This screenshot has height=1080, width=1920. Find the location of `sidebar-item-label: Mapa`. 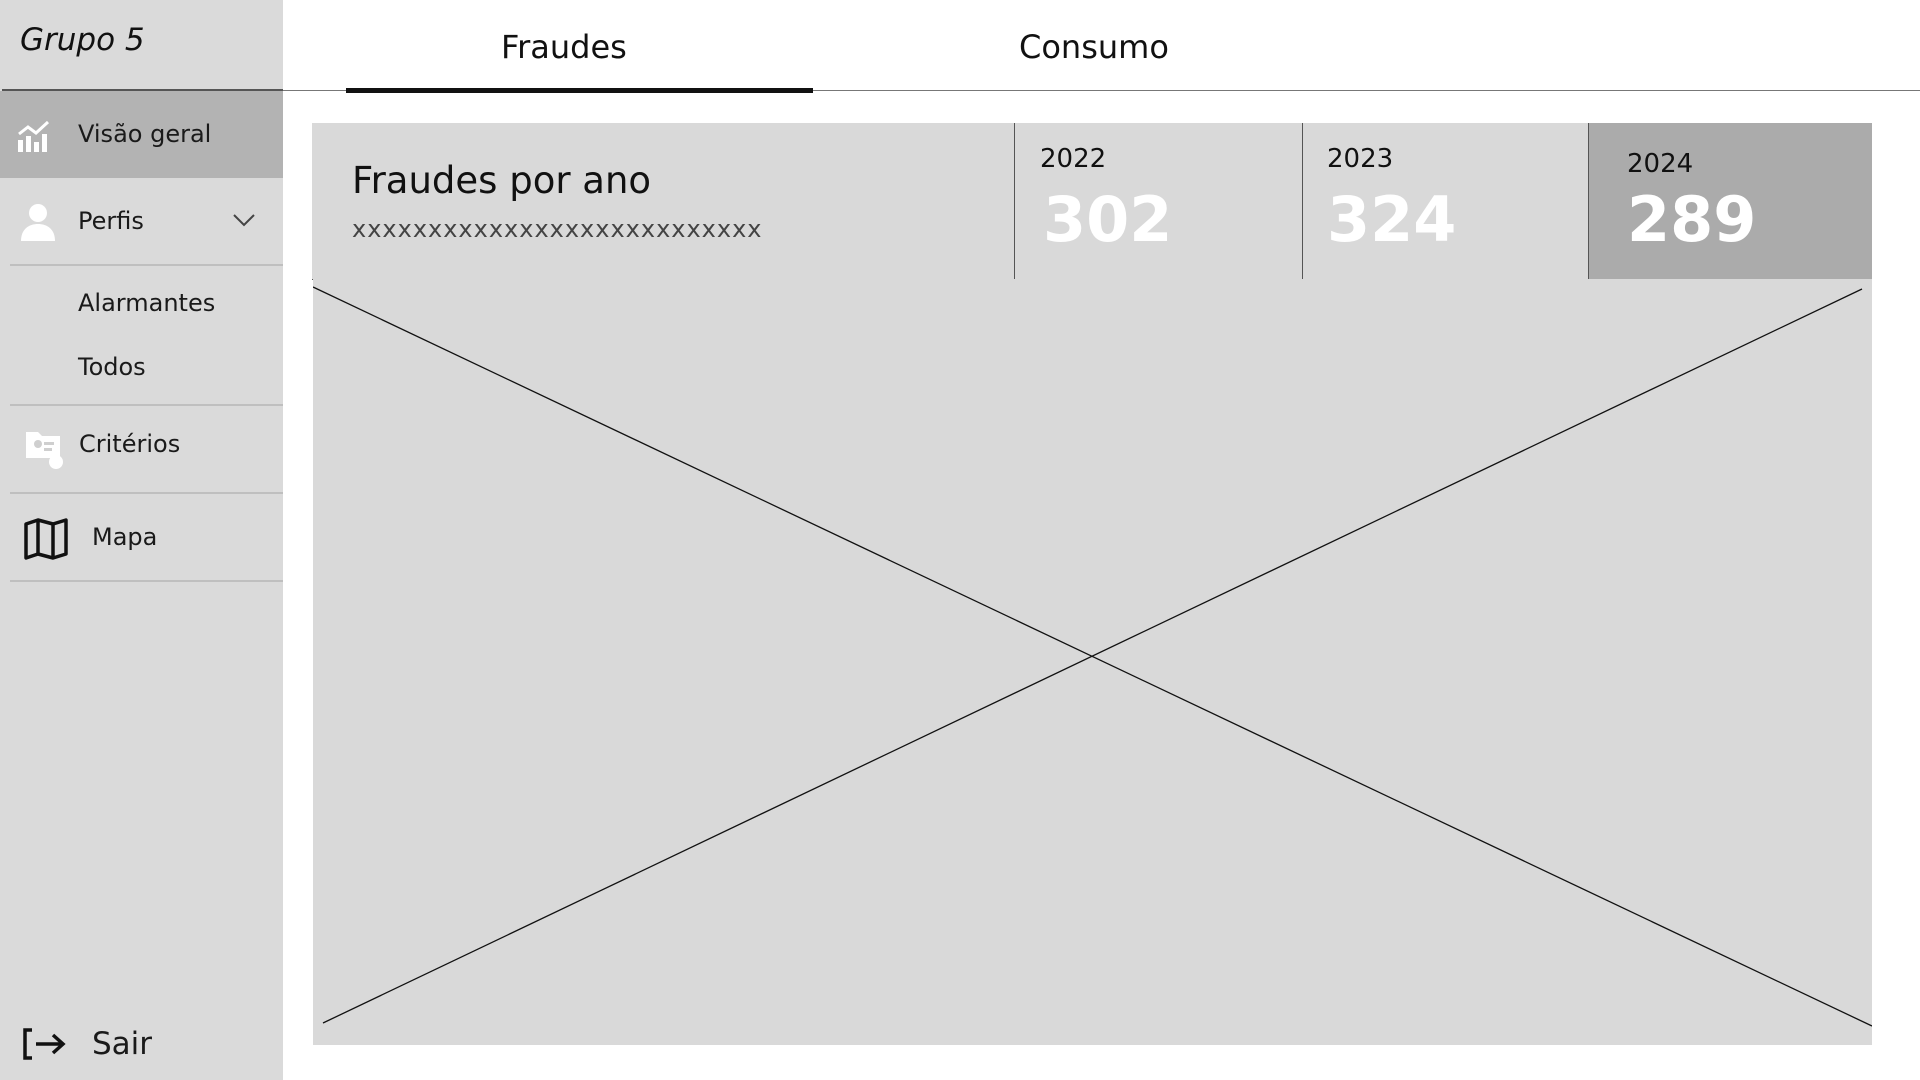

sidebar-item-label: Mapa is located at coordinates (125, 537).